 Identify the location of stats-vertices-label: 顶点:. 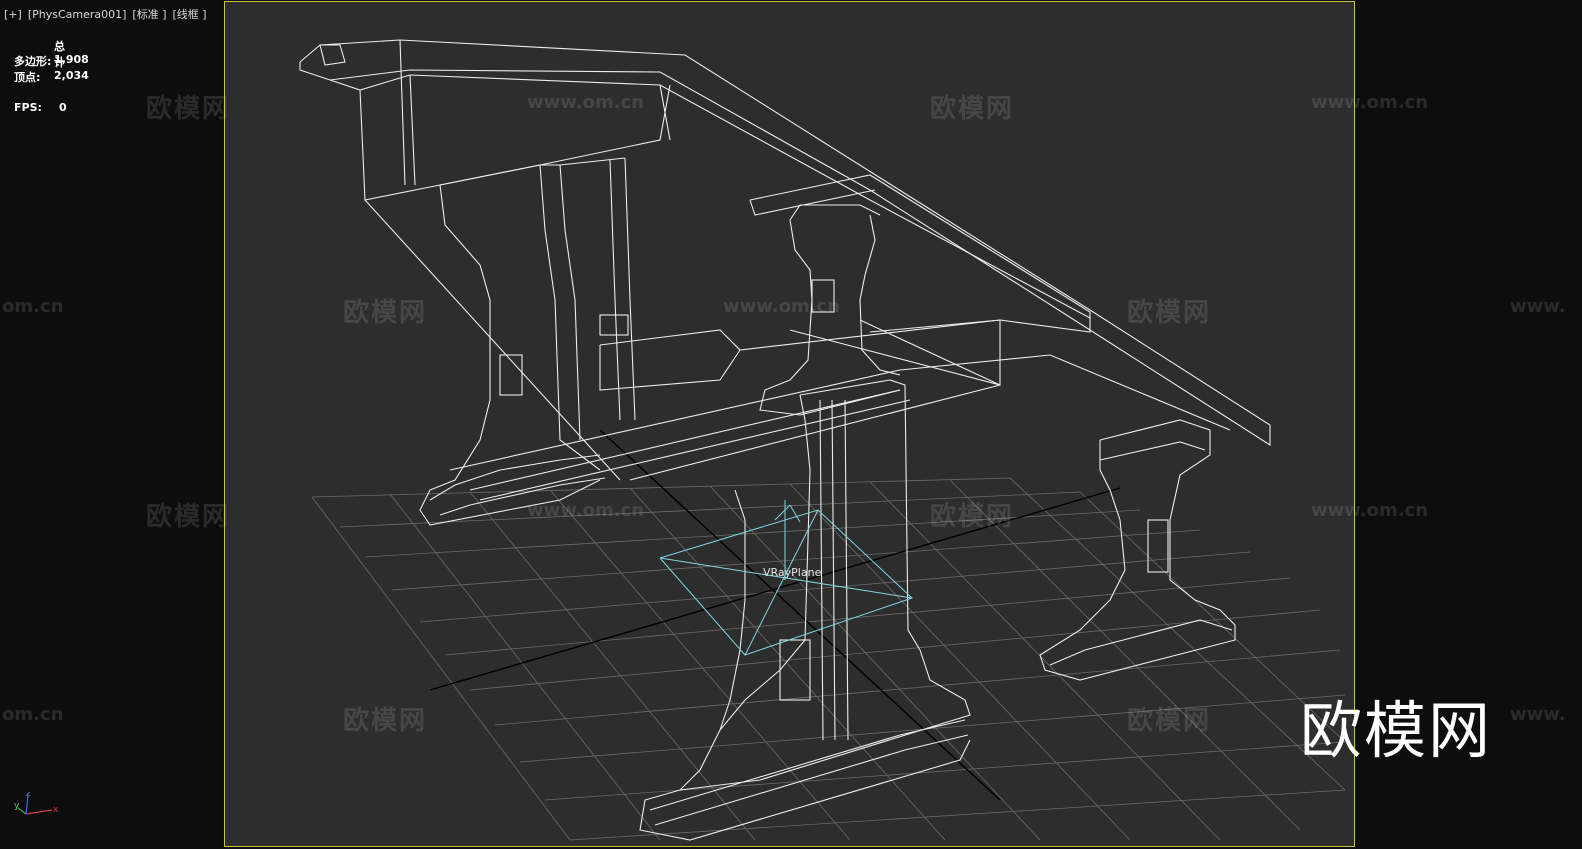
(27, 77).